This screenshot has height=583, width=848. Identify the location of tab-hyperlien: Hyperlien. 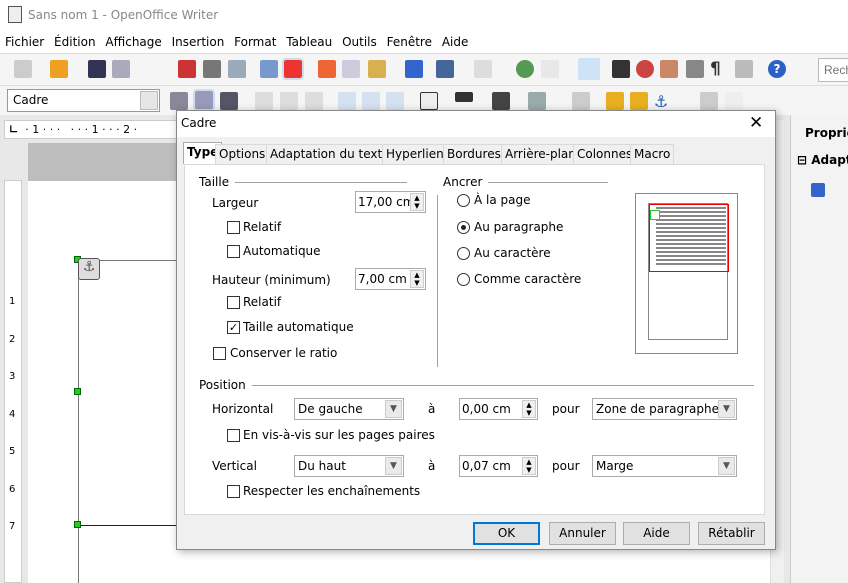
(415, 154).